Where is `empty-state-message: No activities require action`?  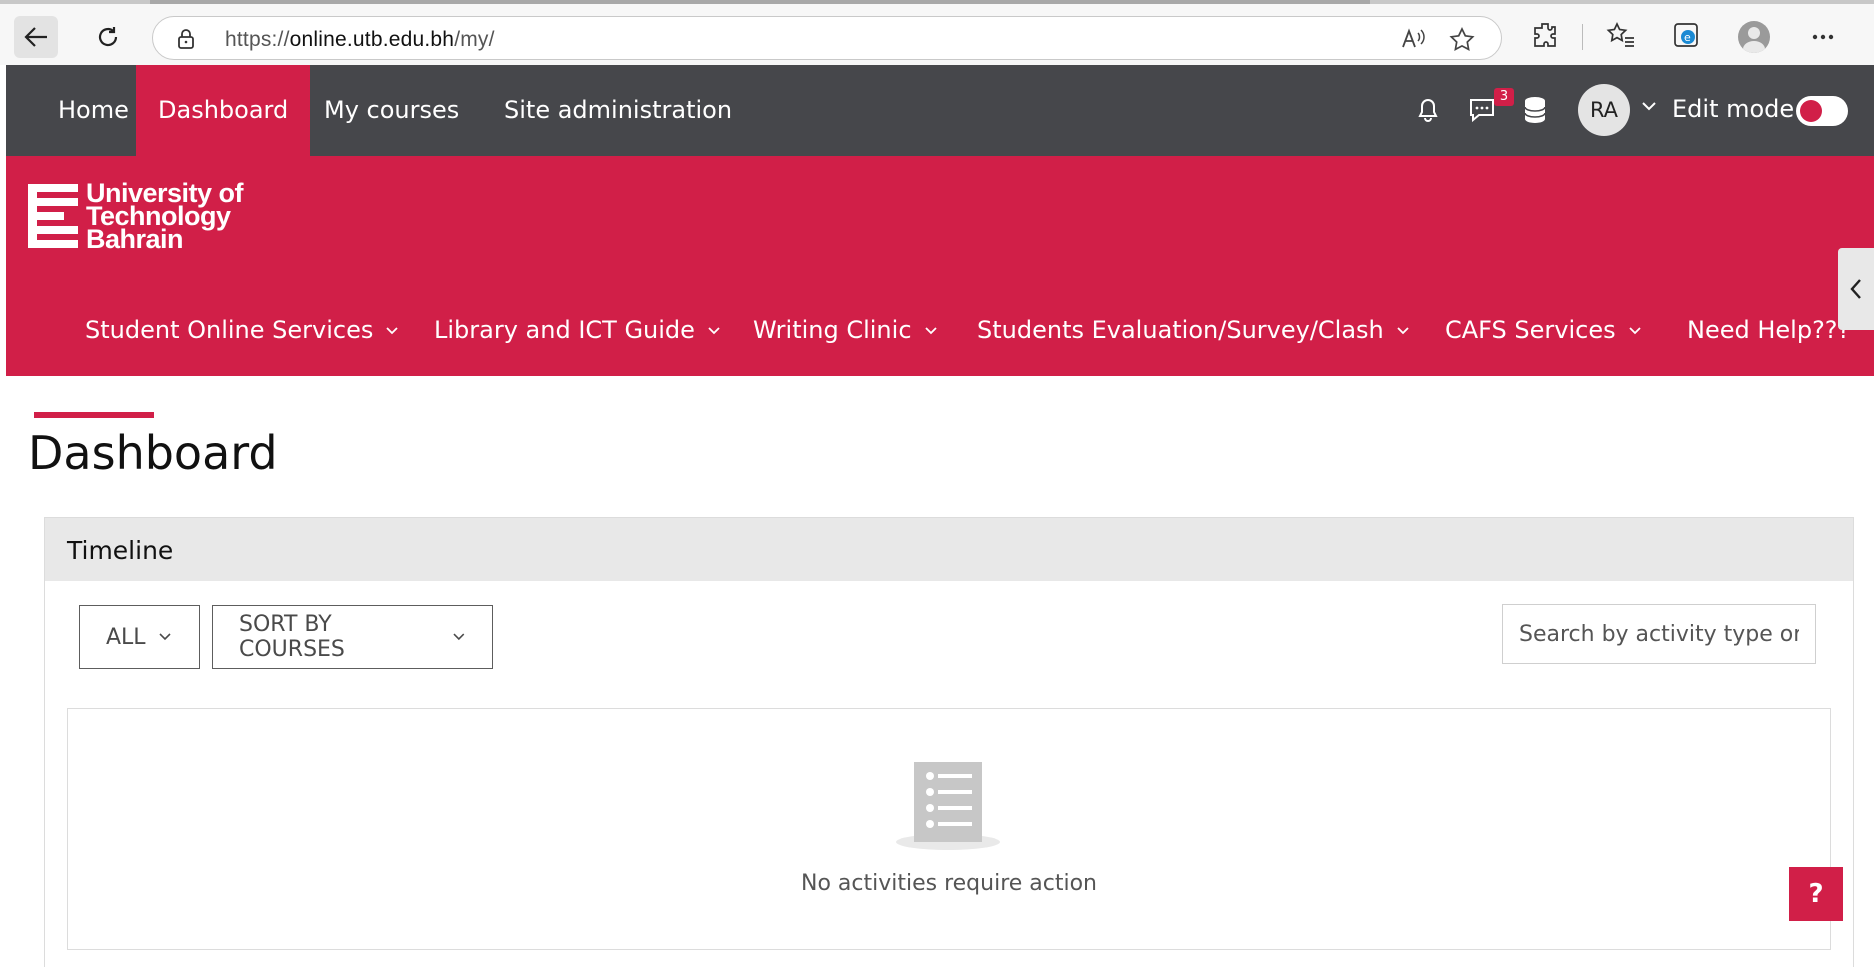
empty-state-message: No activities require action is located at coordinates (948, 883).